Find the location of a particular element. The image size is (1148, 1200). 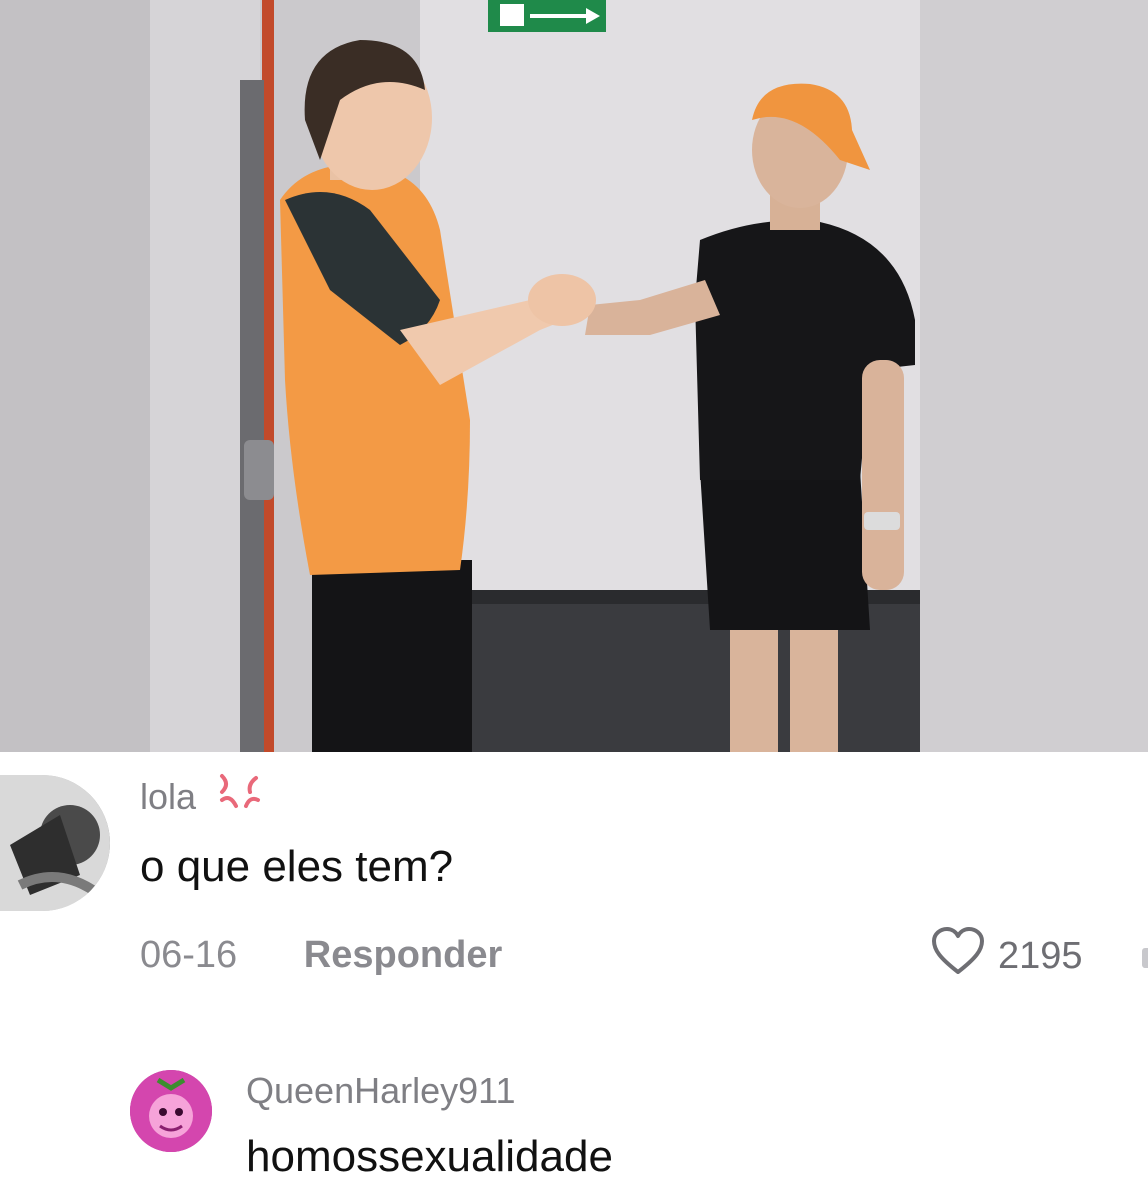

like-button: 2195 is located at coordinates (1006, 954).